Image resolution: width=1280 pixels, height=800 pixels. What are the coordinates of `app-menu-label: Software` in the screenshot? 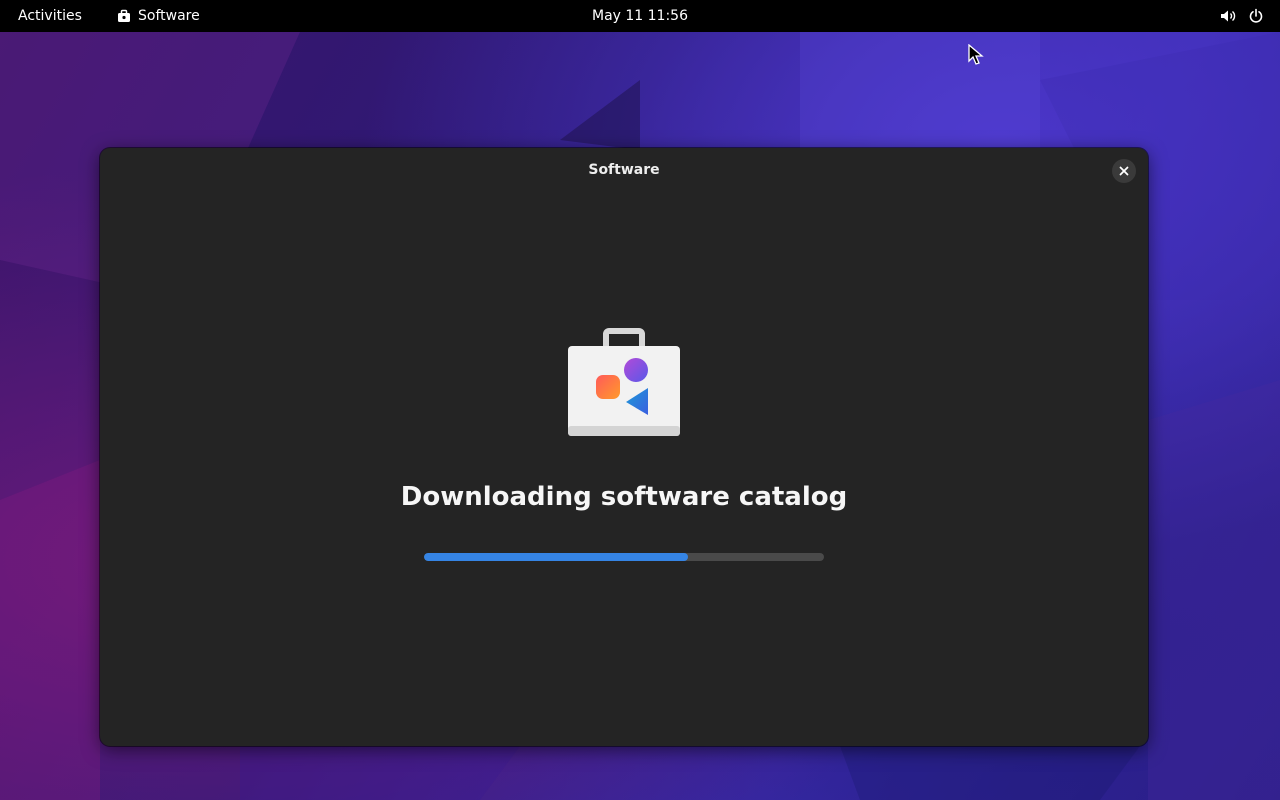 It's located at (169, 16).